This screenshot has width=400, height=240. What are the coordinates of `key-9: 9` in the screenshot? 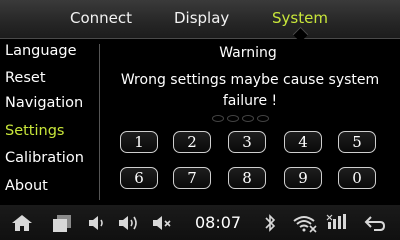 It's located at (303, 178).